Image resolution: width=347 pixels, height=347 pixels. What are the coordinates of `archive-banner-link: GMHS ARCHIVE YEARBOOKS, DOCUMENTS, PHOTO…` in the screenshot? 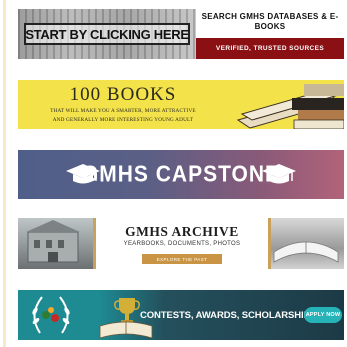 It's located at (181, 243).